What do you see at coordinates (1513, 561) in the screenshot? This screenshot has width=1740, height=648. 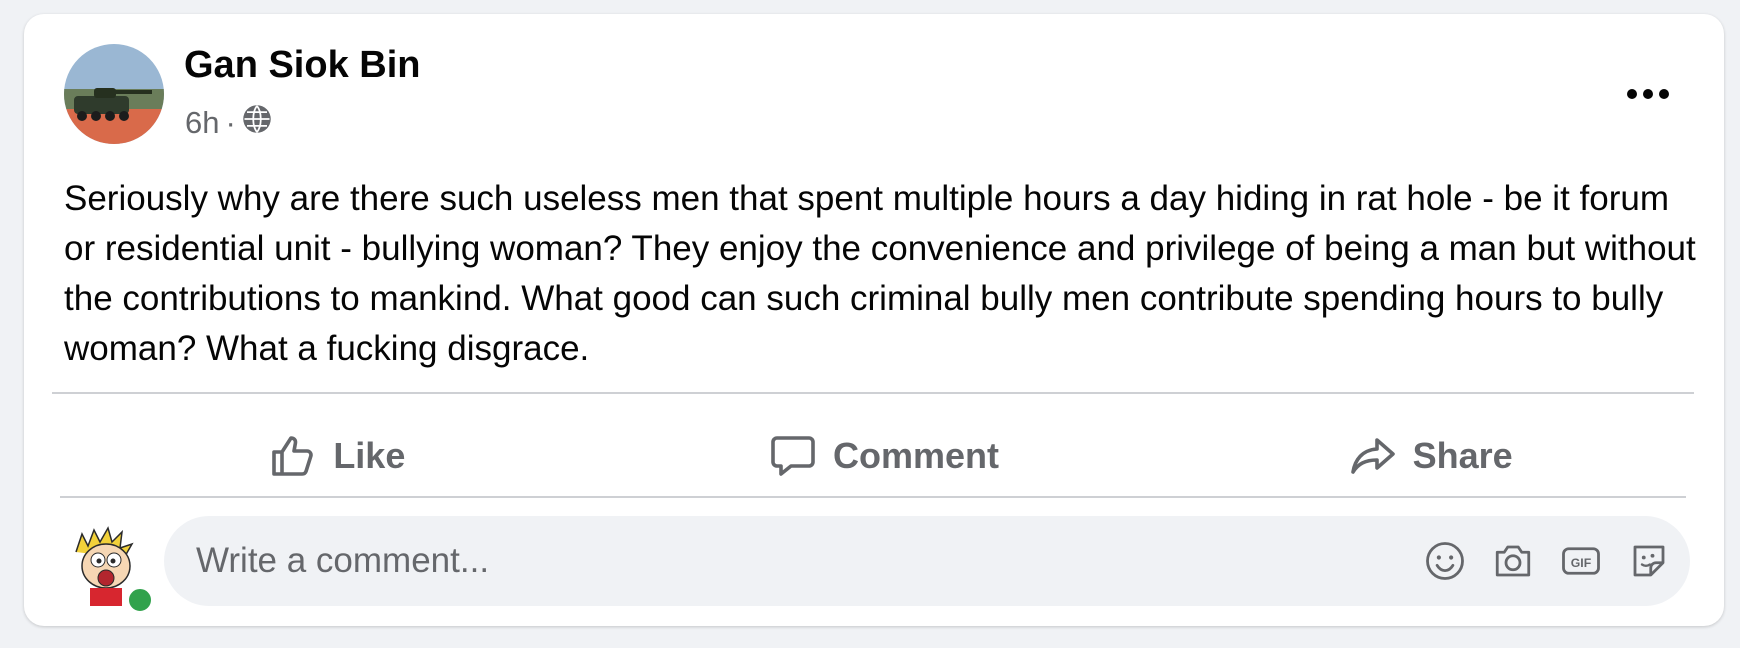 I see `camera-icon` at bounding box center [1513, 561].